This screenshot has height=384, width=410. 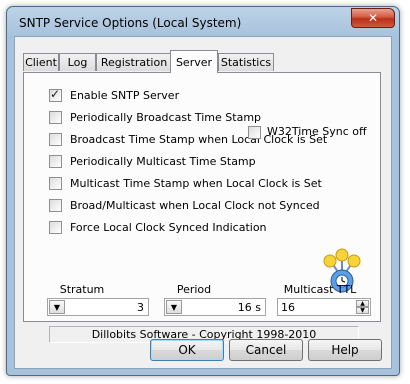 I want to click on periodic-broadcast-checkbox: Periodically Broadcast Time Stamp, so click(x=155, y=117).